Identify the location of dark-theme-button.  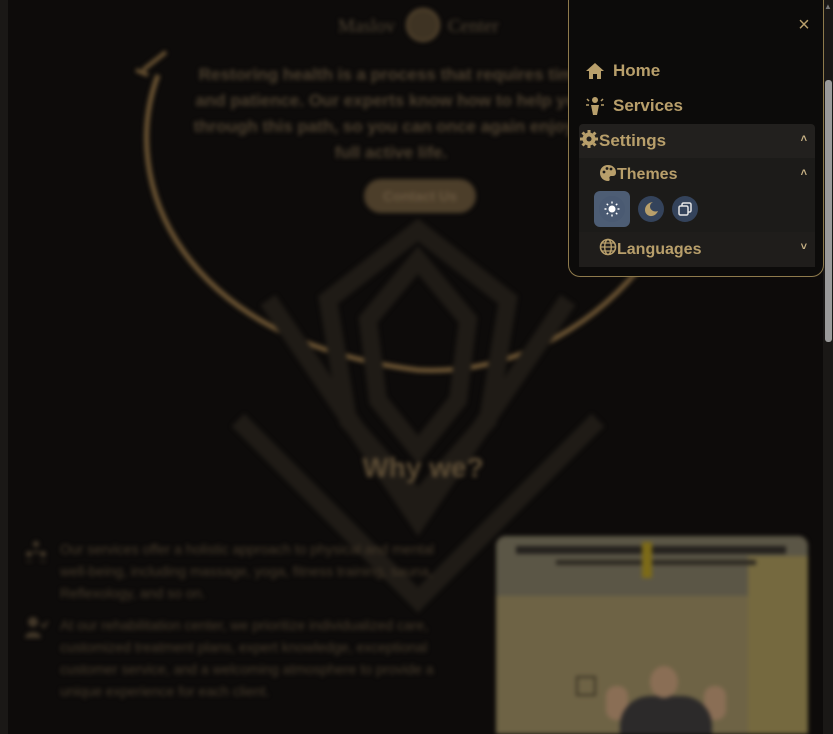
(651, 209).